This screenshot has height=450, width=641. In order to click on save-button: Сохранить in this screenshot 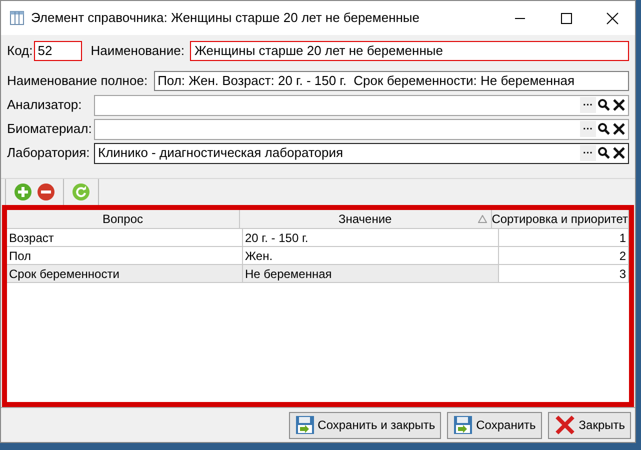, I will do `click(494, 425)`.